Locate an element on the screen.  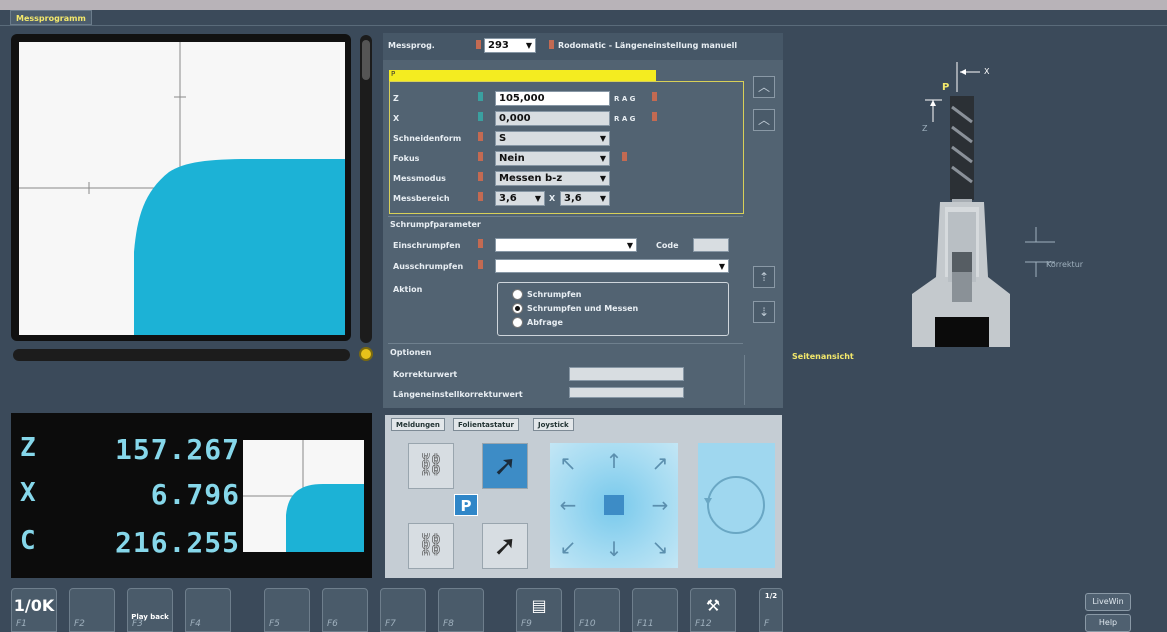
z-rag-label: R A G is located at coordinates (625, 99).